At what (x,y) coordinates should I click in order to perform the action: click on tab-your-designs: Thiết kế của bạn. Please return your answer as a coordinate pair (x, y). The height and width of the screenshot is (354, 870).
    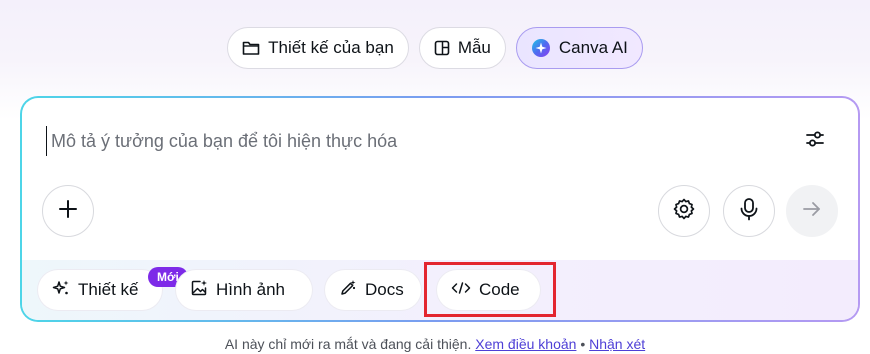
    Looking at the image, I should click on (318, 48).